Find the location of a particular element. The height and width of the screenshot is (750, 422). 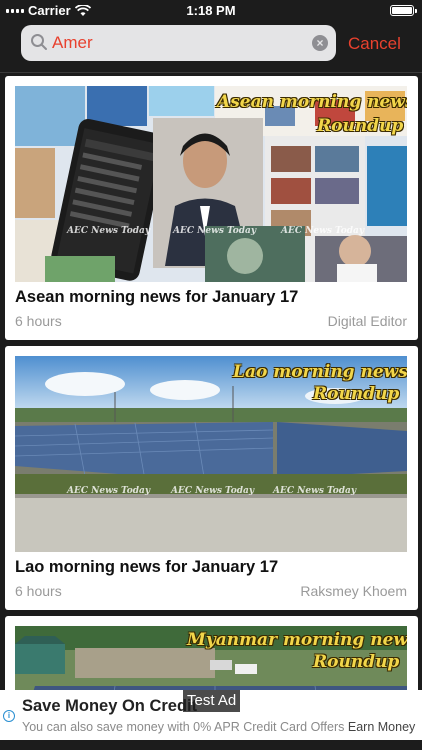

search-field: × is located at coordinates (178, 43).